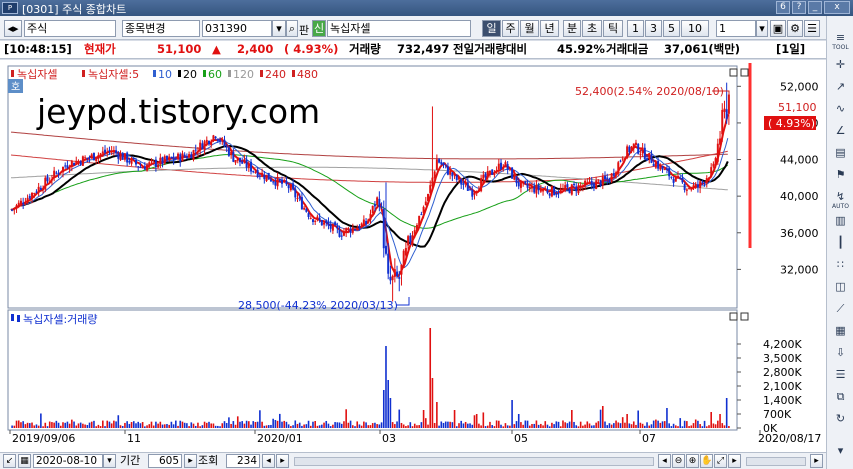  I want to click on stock-change-select: 종목변경, so click(161, 28).